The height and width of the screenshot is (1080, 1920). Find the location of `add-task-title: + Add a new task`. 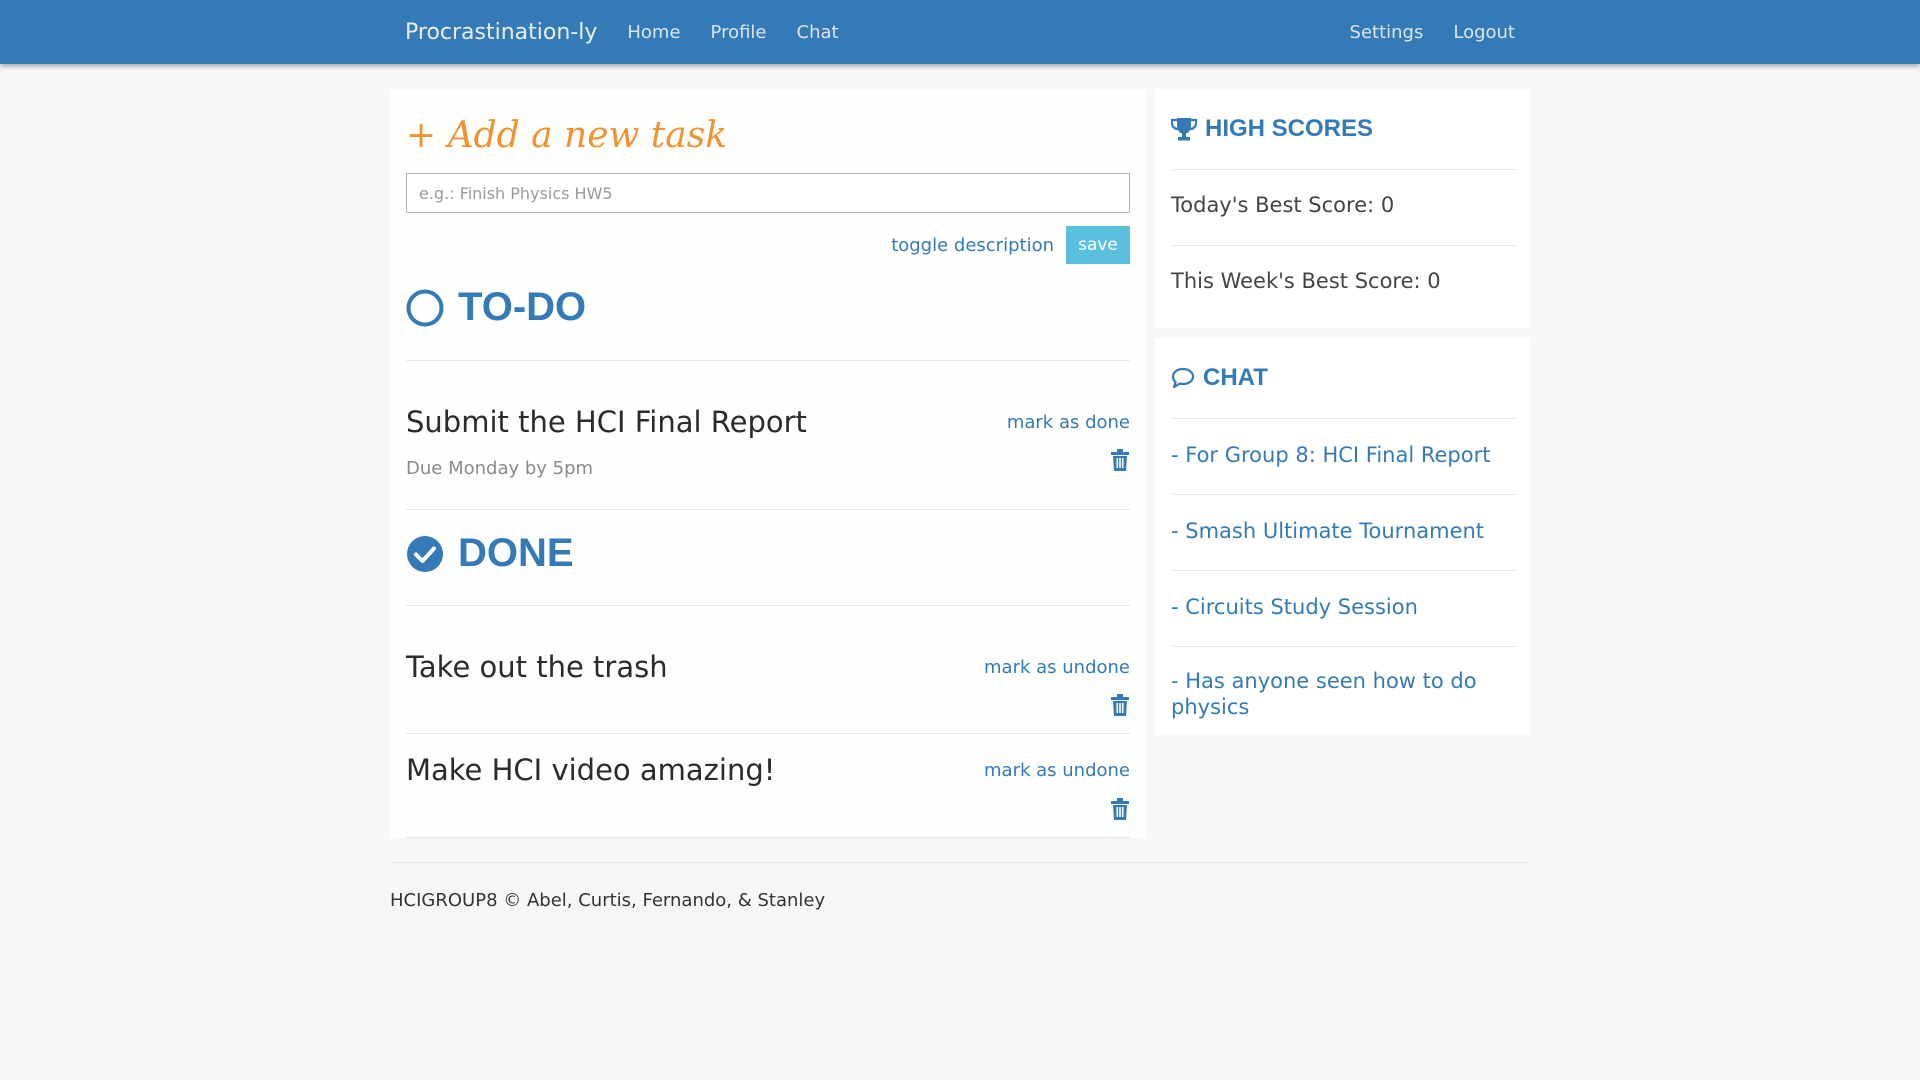

add-task-title: + Add a new task is located at coordinates (567, 135).